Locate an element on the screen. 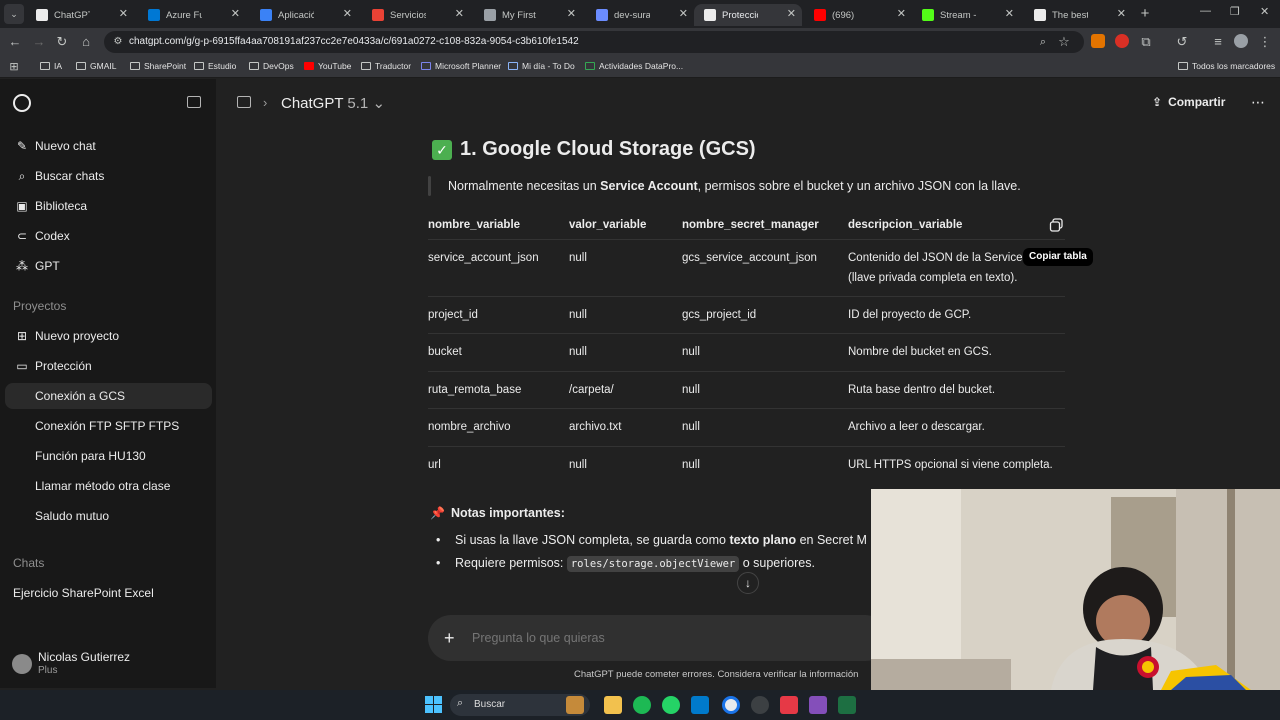  browser-tab: Aplicación de fun ✕ is located at coordinates (304, 15).